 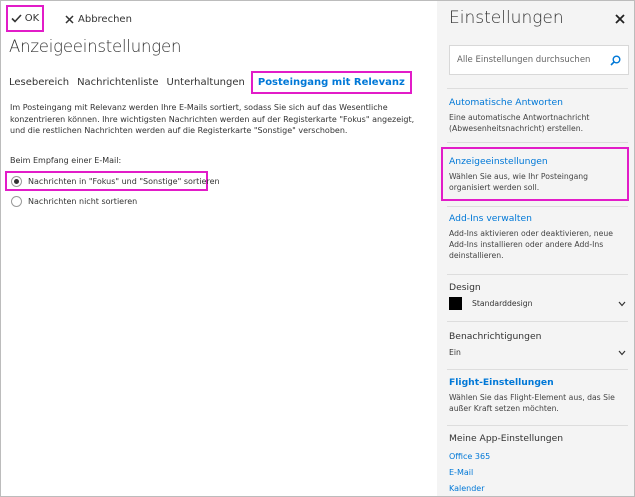 What do you see at coordinates (501, 382) in the screenshot?
I see `flight-settings-link: Flight-Einstellungen` at bounding box center [501, 382].